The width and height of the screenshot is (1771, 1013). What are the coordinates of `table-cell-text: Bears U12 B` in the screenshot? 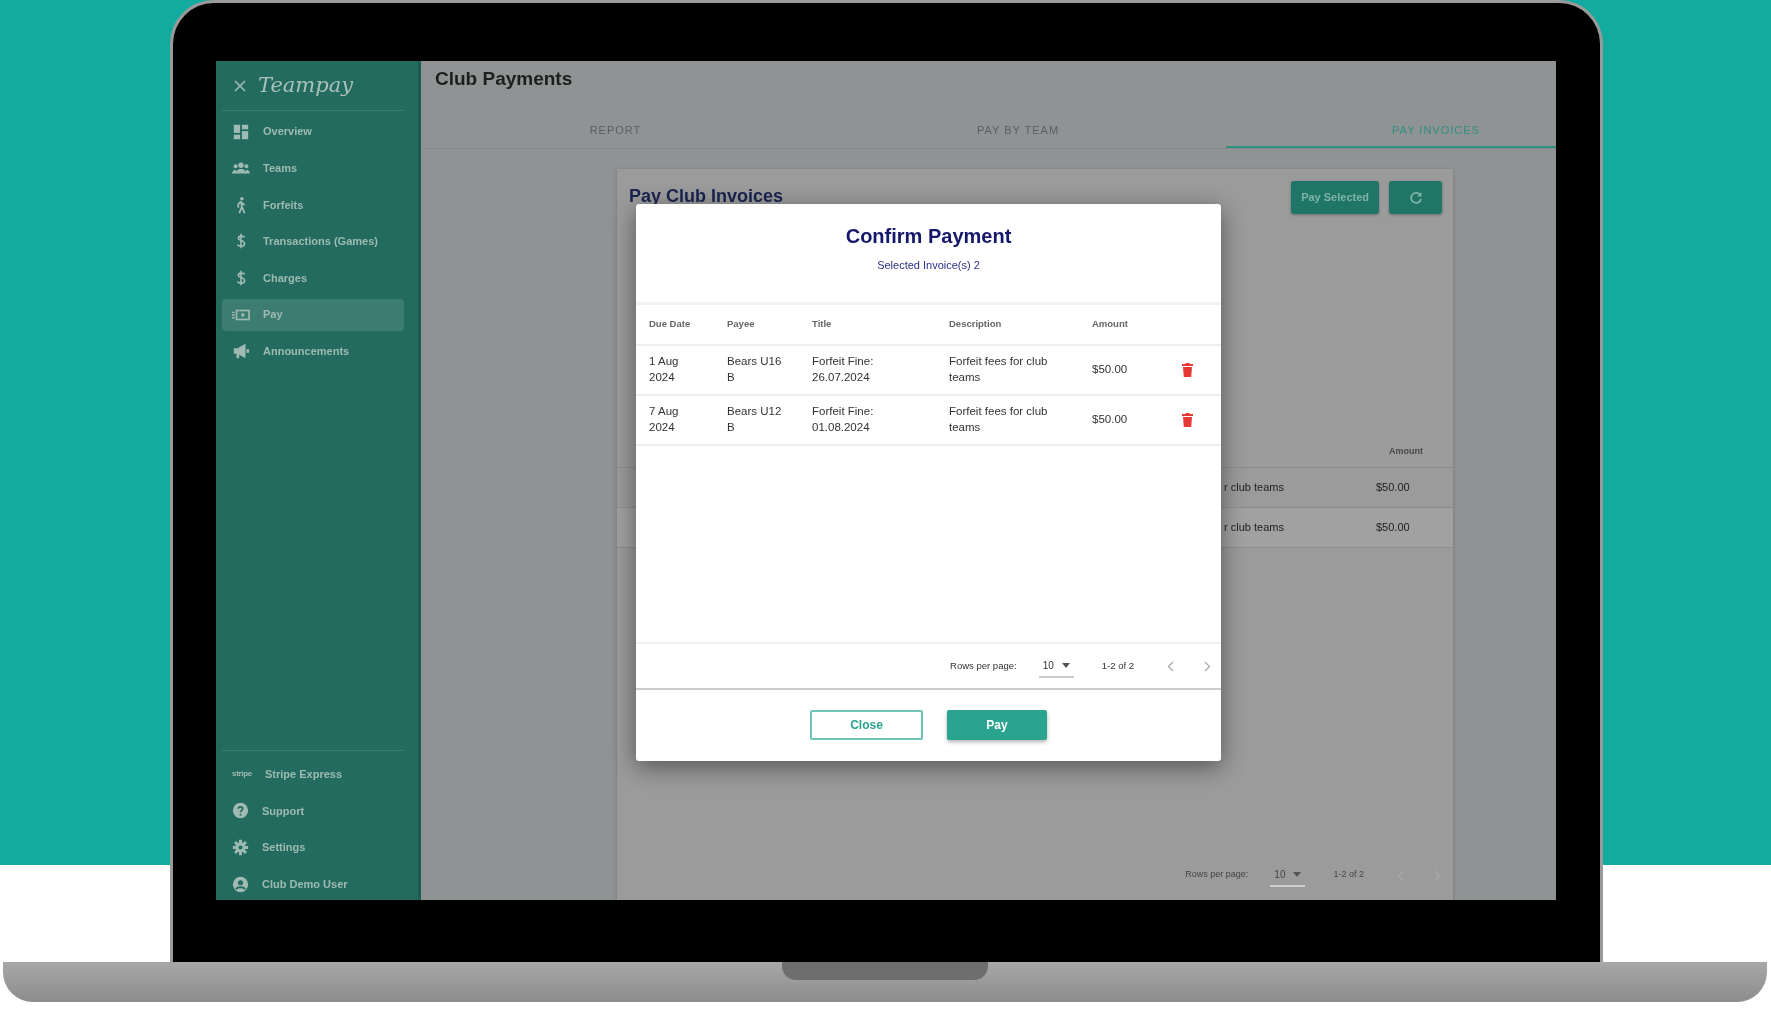 It's located at (755, 419).